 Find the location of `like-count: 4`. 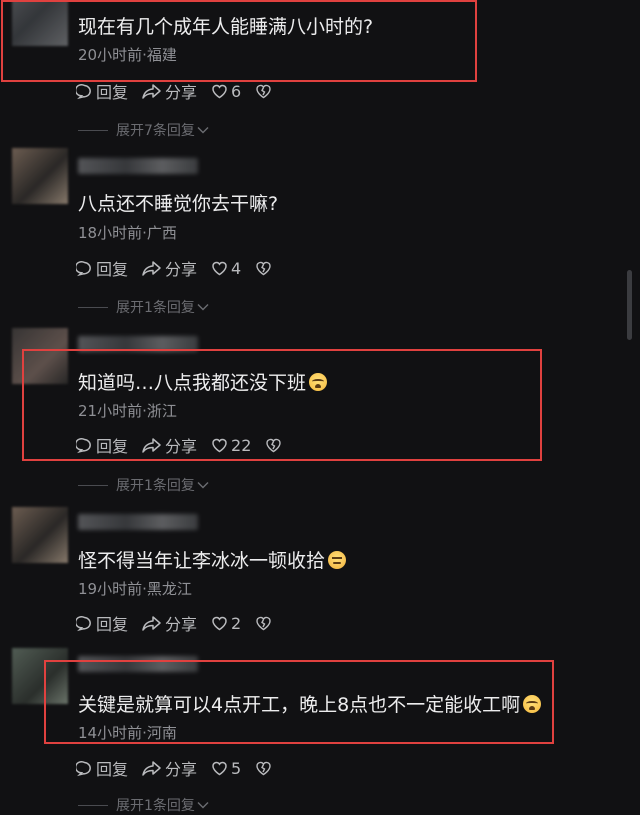

like-count: 4 is located at coordinates (236, 268).